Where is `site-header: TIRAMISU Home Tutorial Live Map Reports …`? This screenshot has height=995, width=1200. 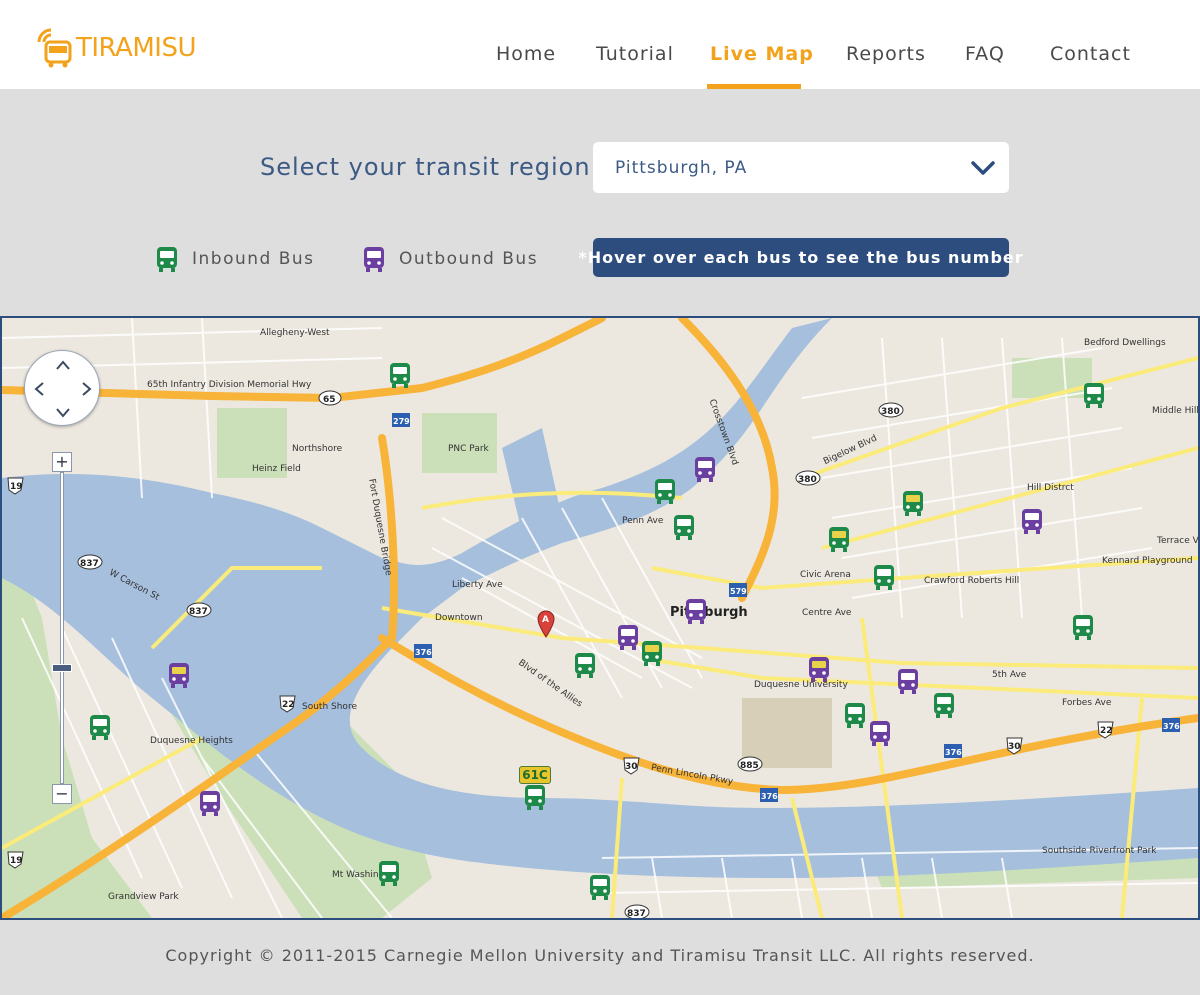 site-header: TIRAMISU Home Tutorial Live Map Reports … is located at coordinates (600, 44).